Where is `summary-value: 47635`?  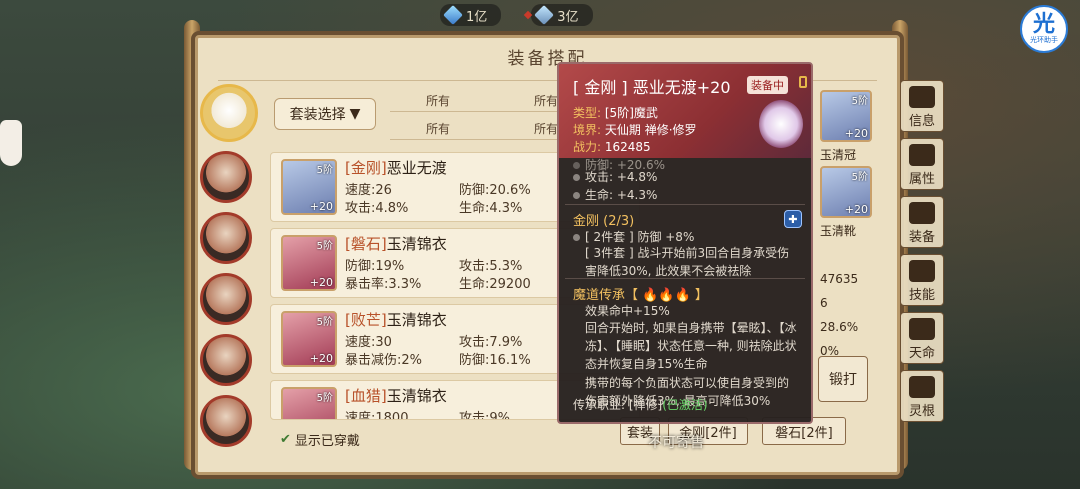 summary-value: 47635 is located at coordinates (839, 279).